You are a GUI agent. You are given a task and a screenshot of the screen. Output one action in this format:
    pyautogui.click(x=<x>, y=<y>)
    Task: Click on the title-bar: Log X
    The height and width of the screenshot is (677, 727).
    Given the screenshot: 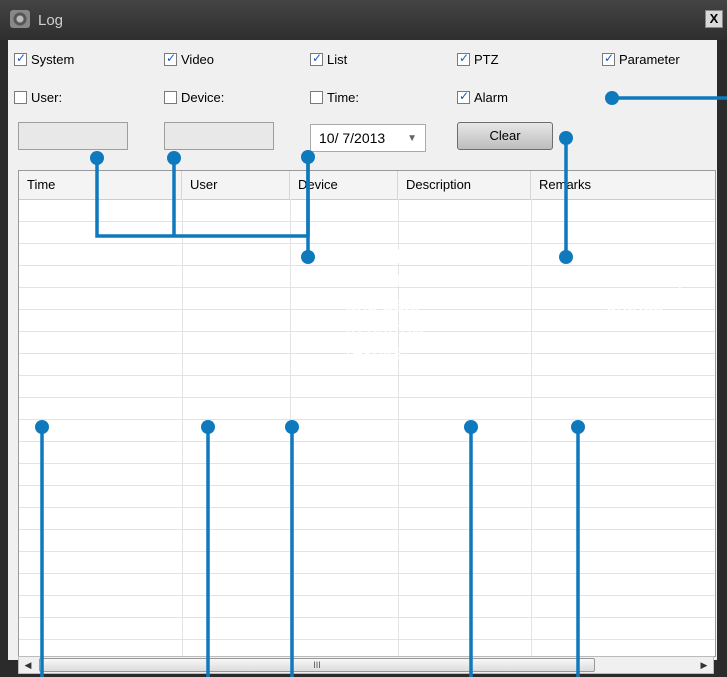 What is the action you would take?
    pyautogui.click(x=363, y=20)
    